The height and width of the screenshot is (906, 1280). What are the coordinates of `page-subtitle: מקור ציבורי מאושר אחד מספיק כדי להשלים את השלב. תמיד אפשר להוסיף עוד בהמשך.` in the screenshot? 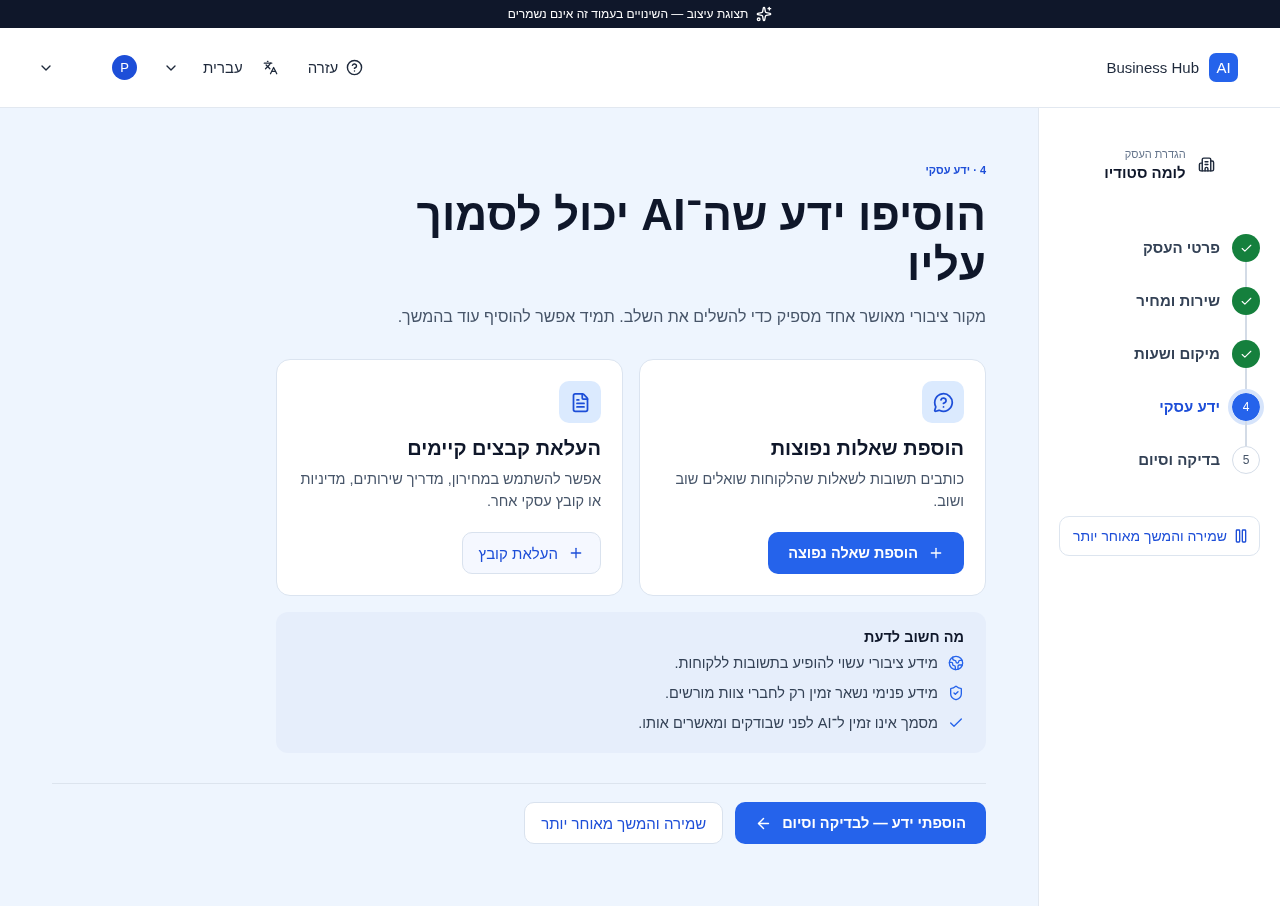 It's located at (691, 317).